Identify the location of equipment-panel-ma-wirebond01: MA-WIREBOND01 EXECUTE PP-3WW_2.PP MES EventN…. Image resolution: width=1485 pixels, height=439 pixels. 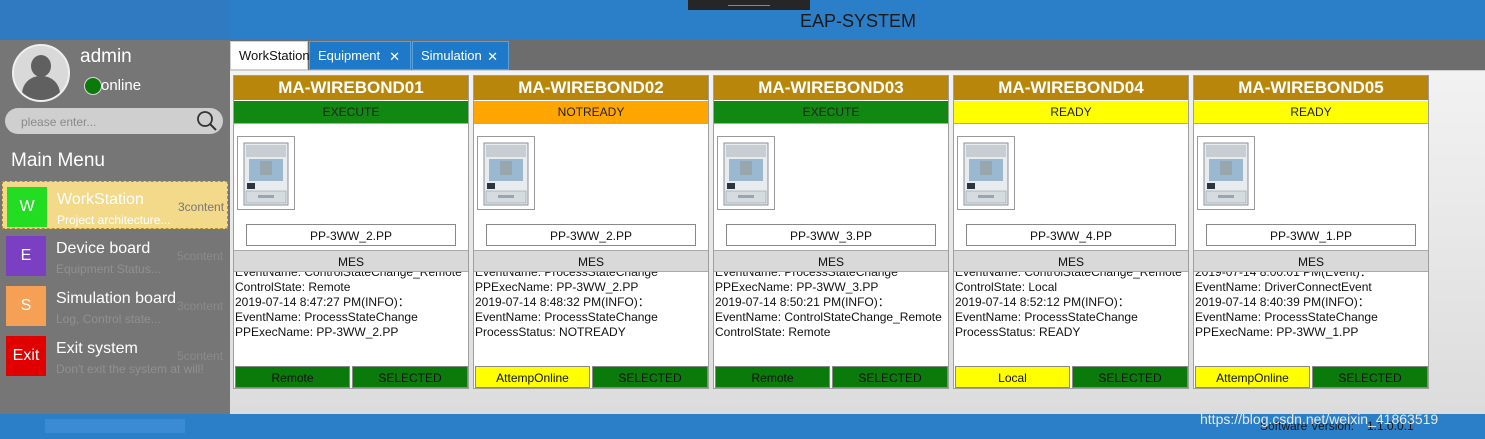
(351, 232).